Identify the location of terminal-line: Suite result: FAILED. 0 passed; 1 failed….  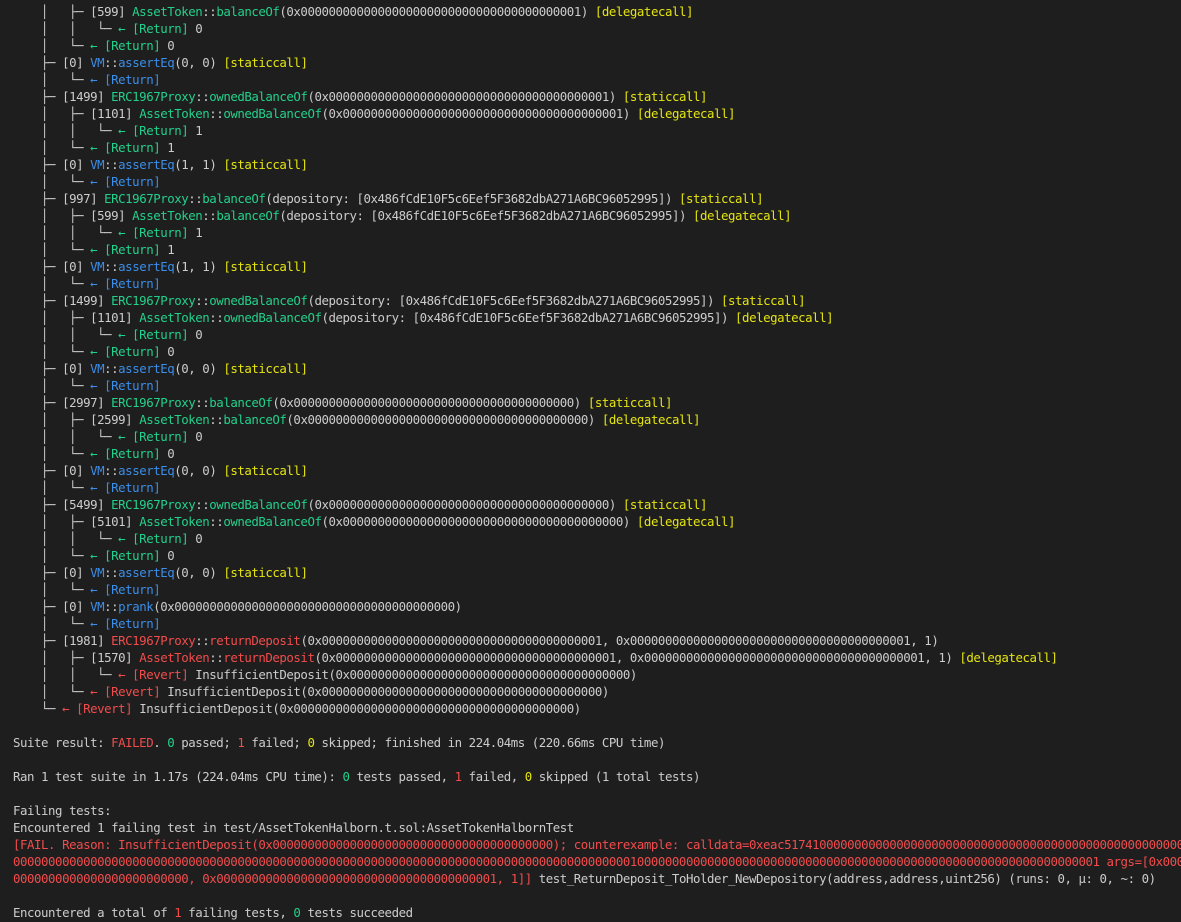
(339, 742).